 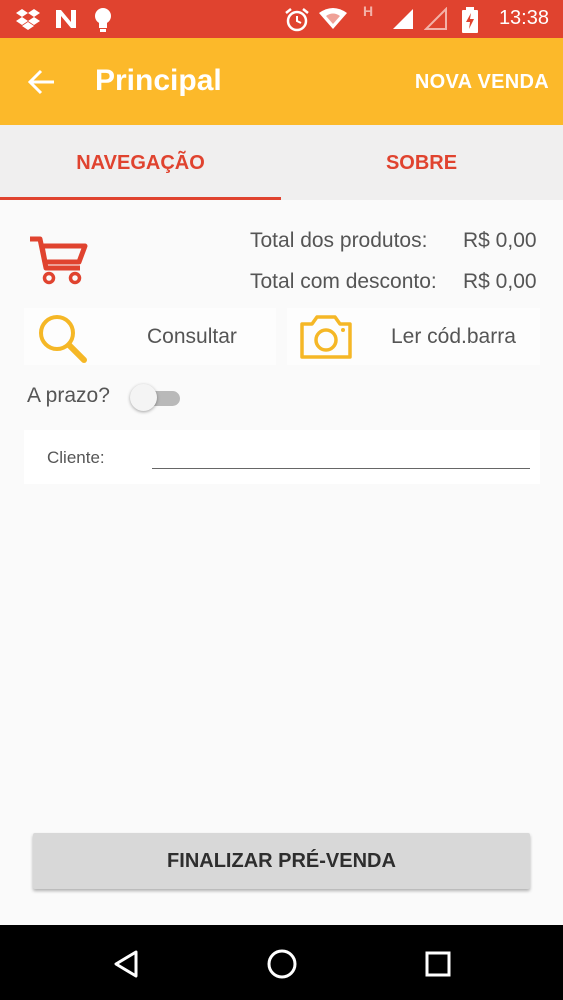 I want to click on consult-label: Consultar, so click(x=192, y=336).